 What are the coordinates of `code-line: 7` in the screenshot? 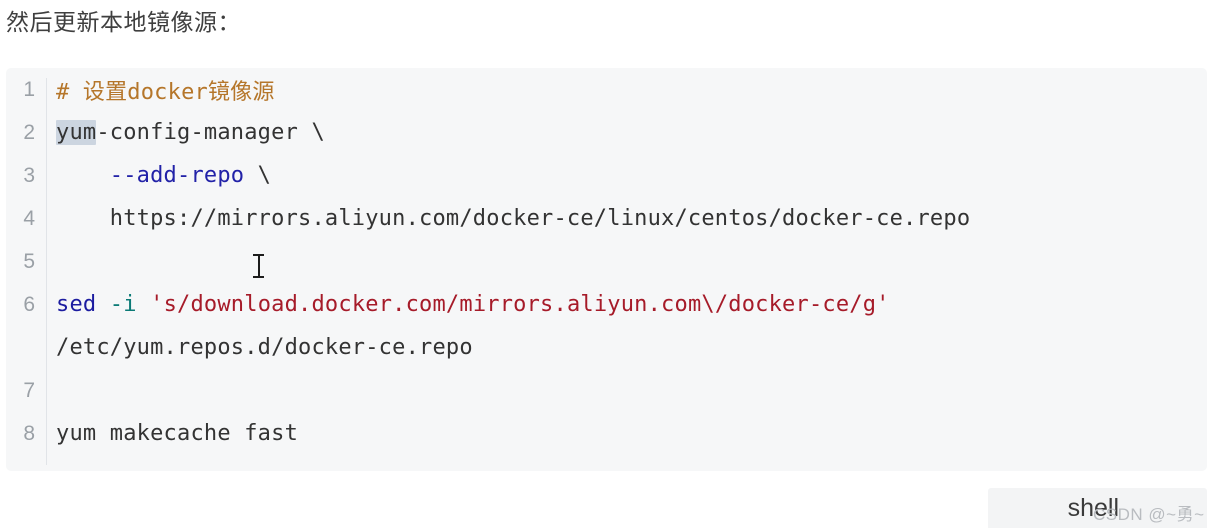 It's located at (606, 390).